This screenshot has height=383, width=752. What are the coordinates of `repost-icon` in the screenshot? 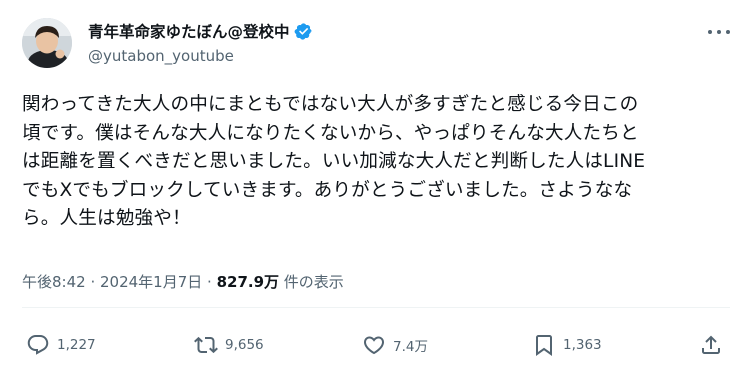 It's located at (206, 345).